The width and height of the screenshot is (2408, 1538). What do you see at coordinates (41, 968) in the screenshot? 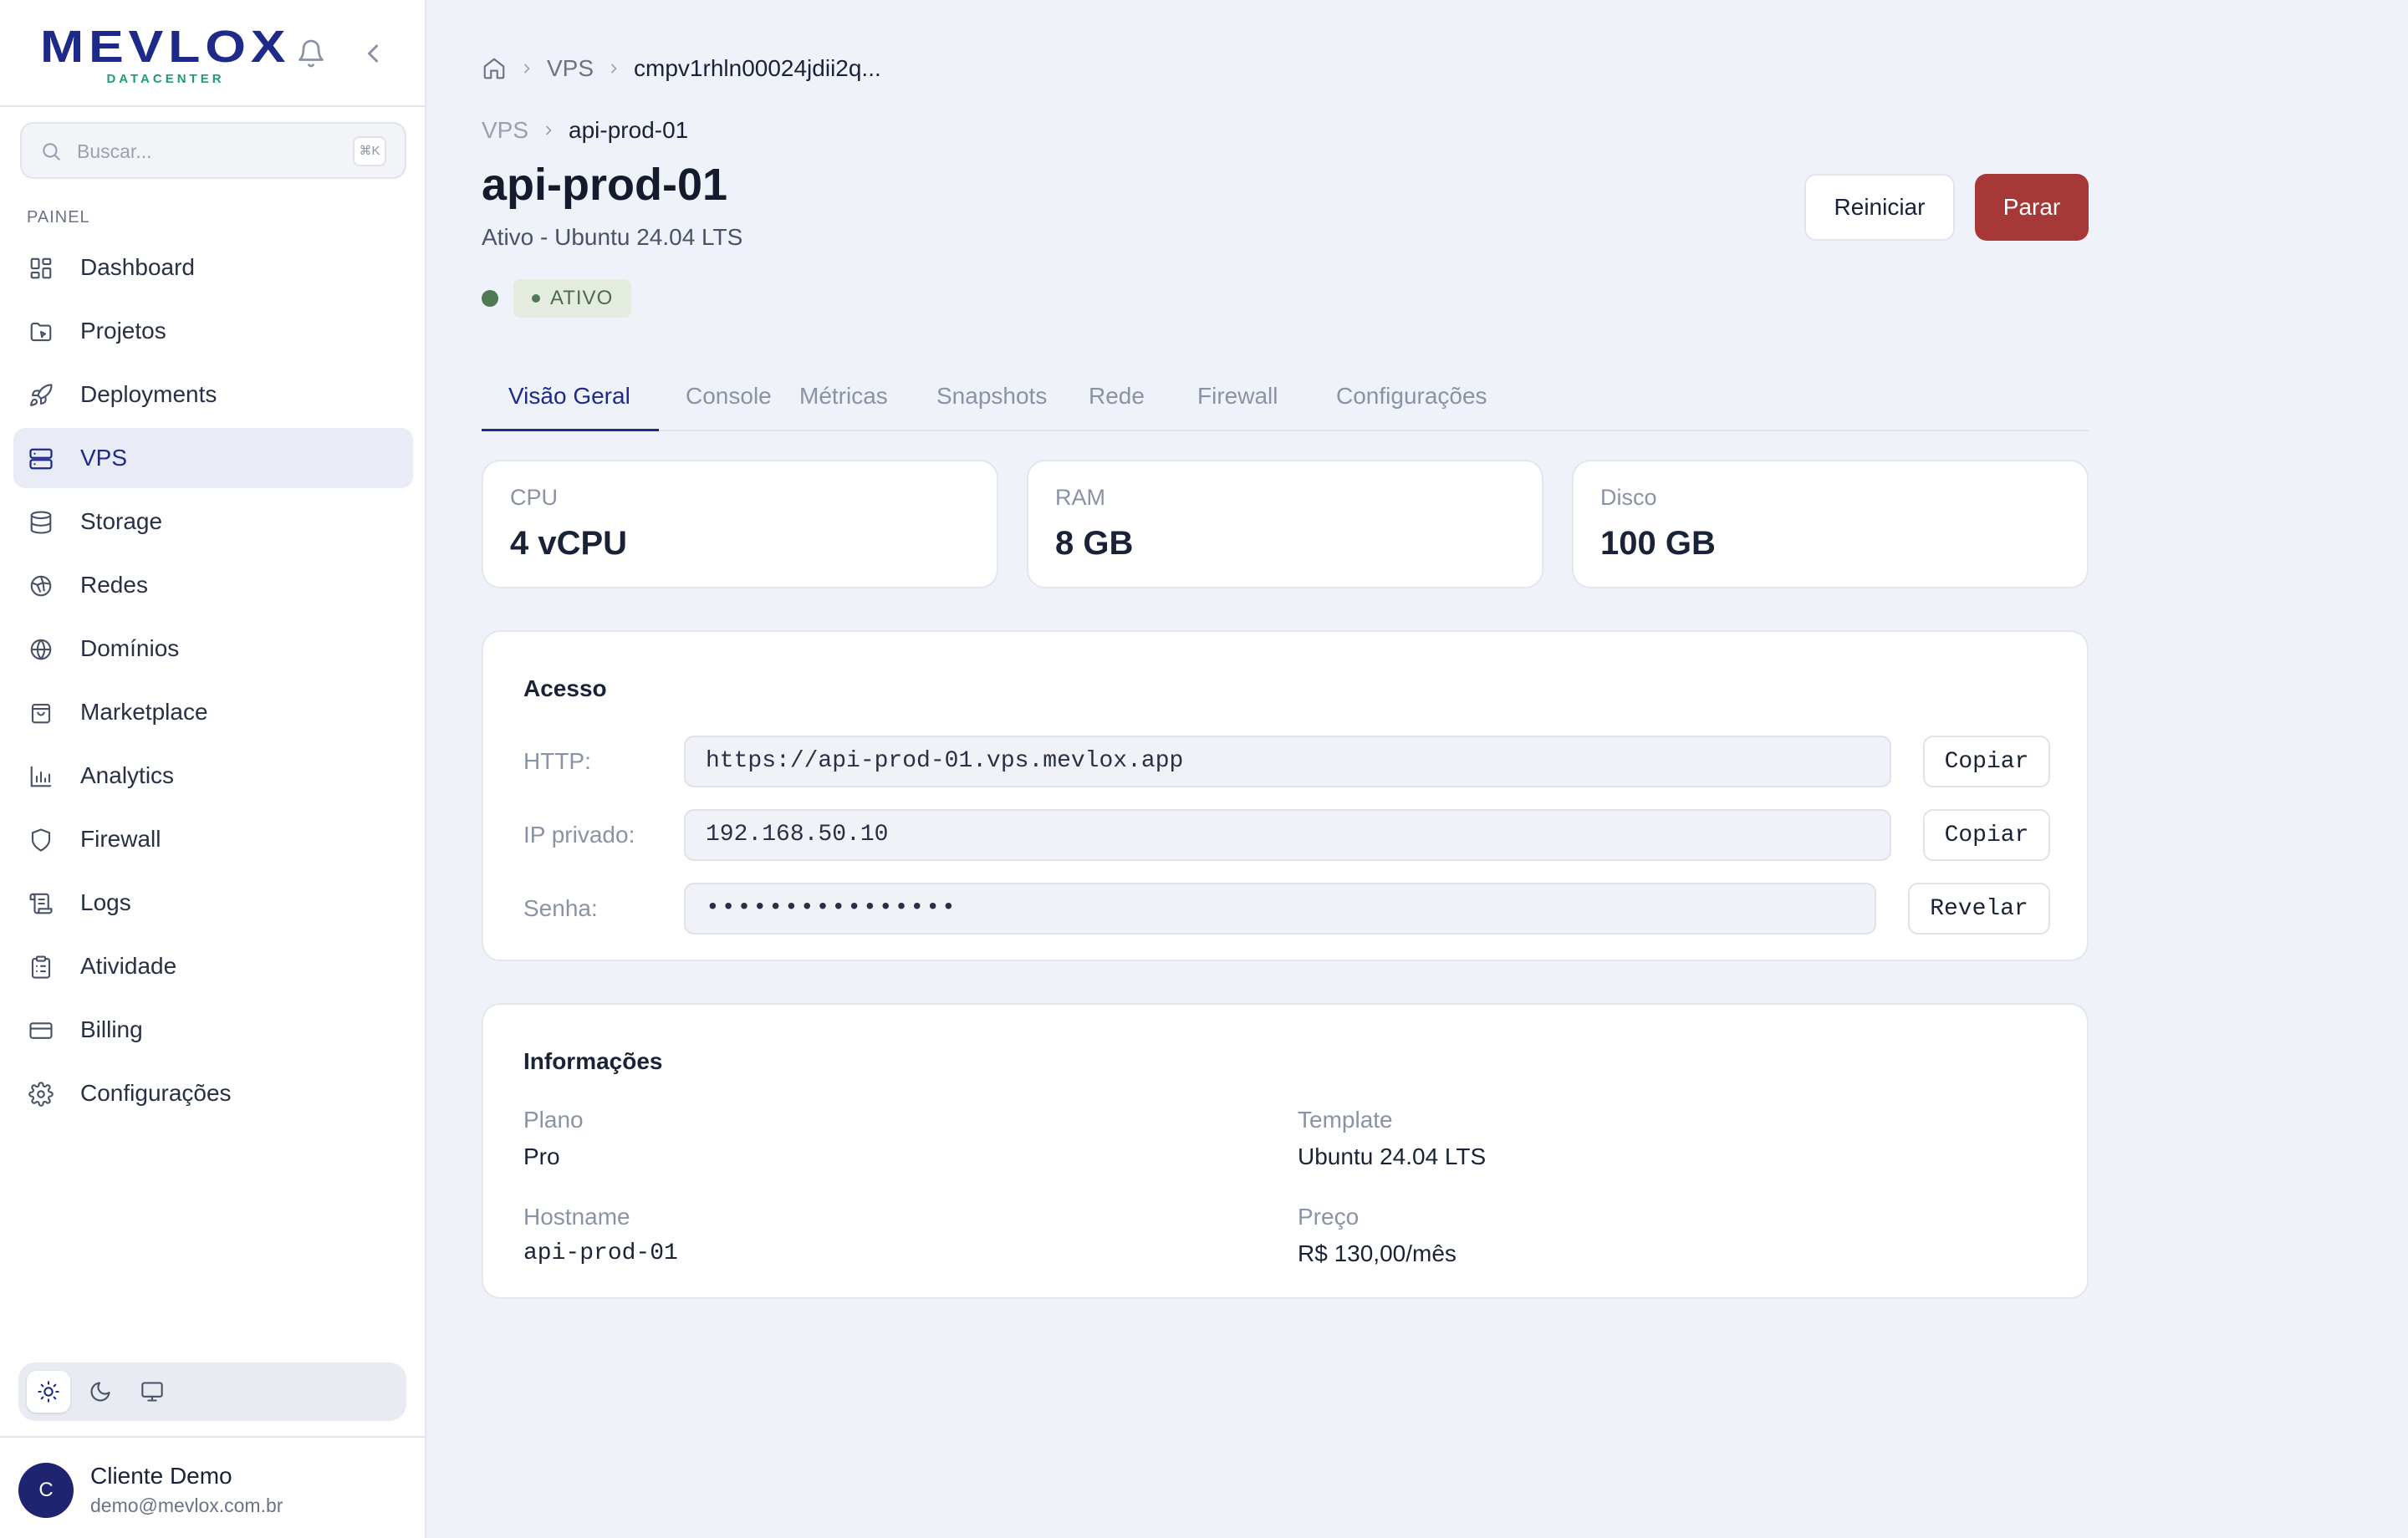
I see `clipboard-icon` at bounding box center [41, 968].